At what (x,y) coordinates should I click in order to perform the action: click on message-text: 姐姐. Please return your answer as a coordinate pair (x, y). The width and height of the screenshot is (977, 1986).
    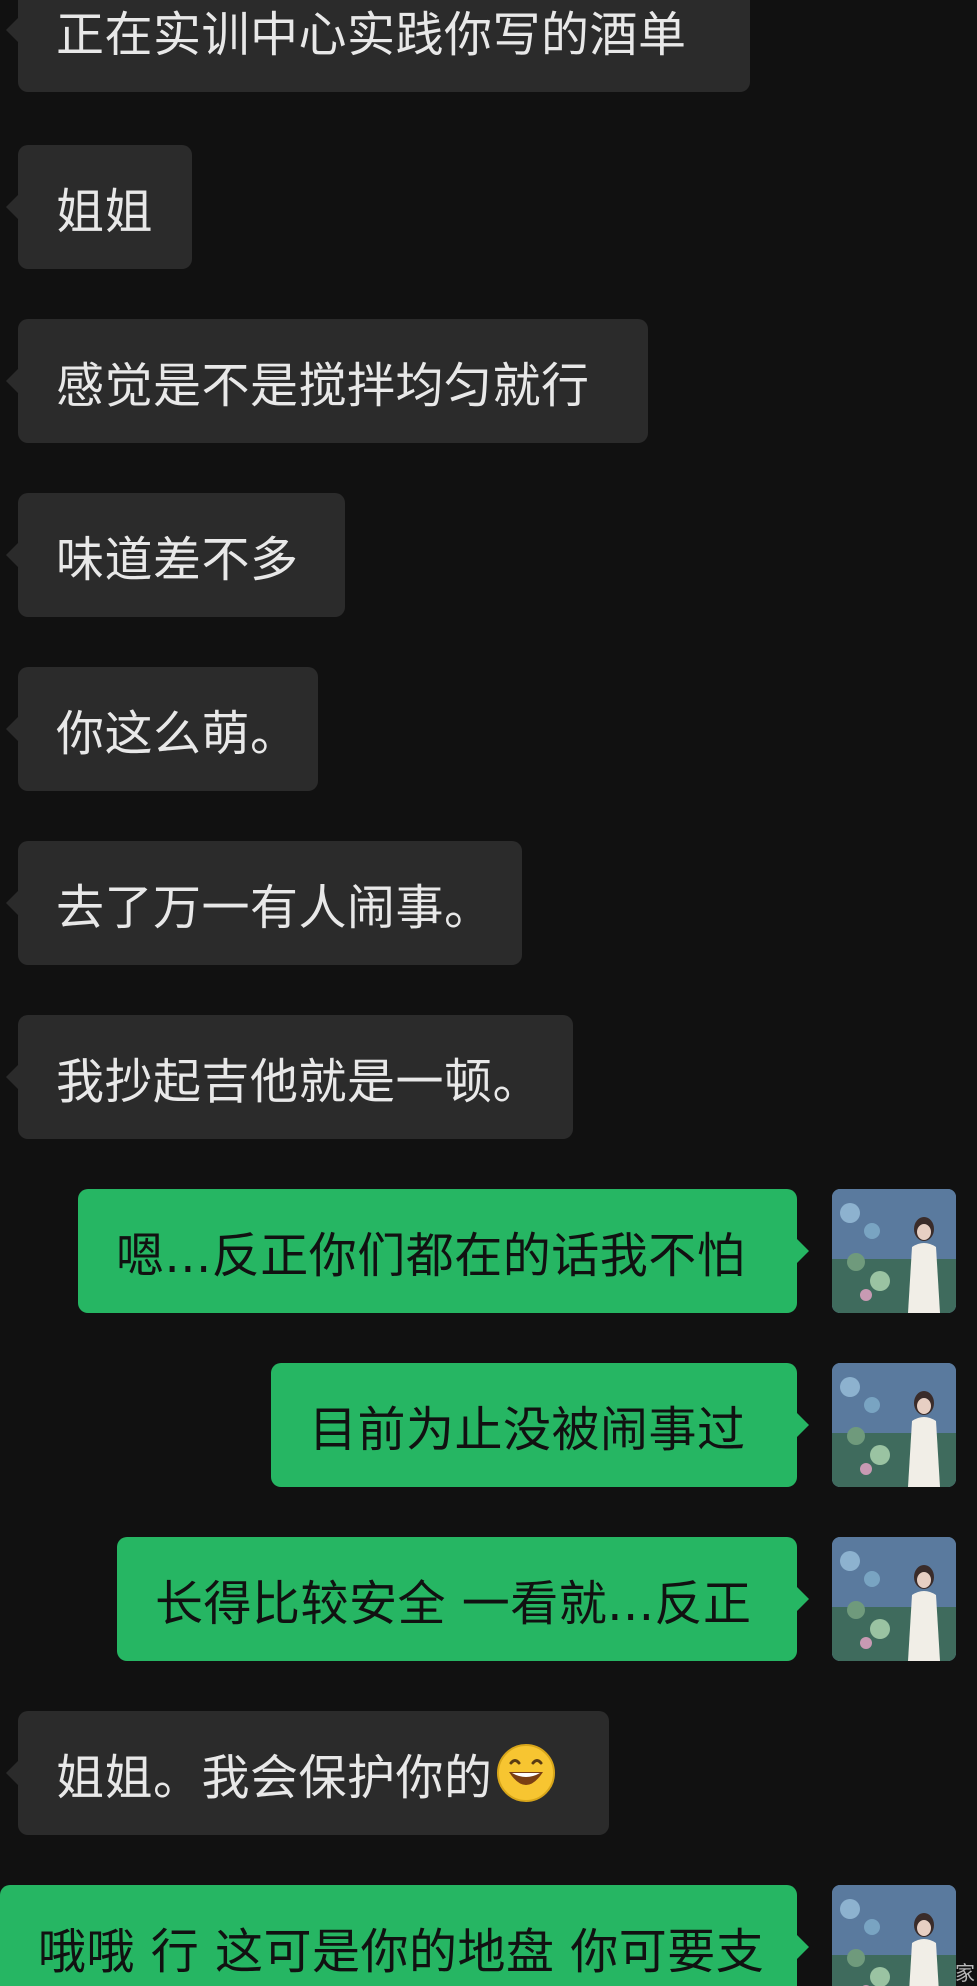
    Looking at the image, I should click on (105, 212).